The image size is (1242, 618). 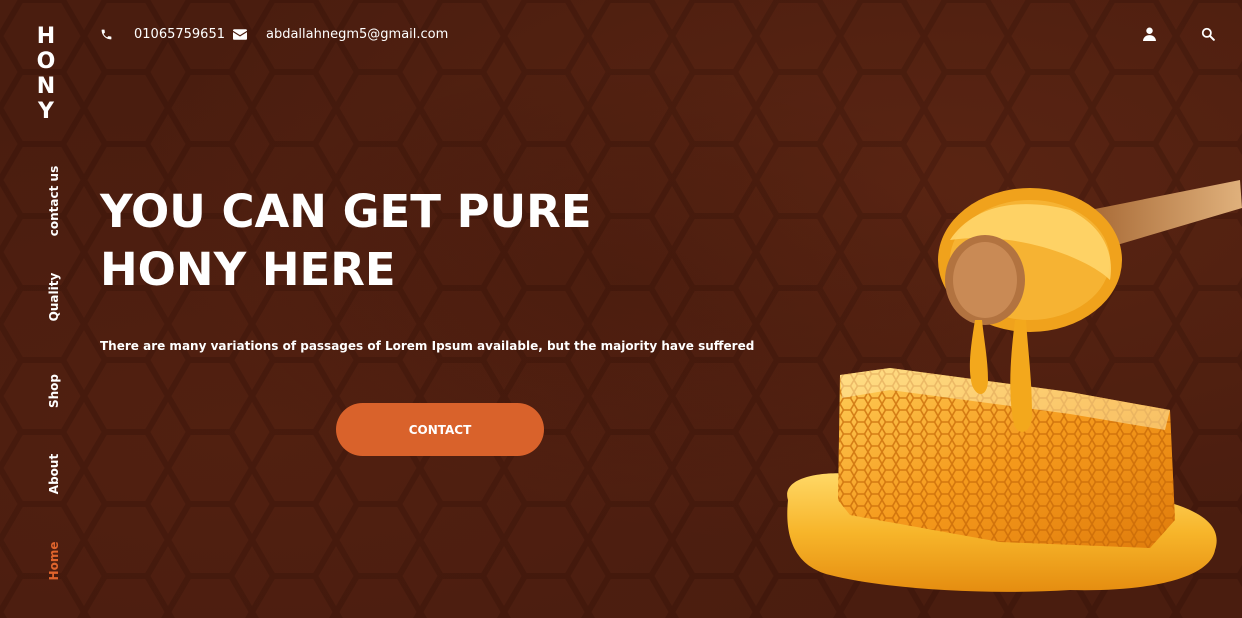 I want to click on logo-letter: N, so click(x=46, y=86).